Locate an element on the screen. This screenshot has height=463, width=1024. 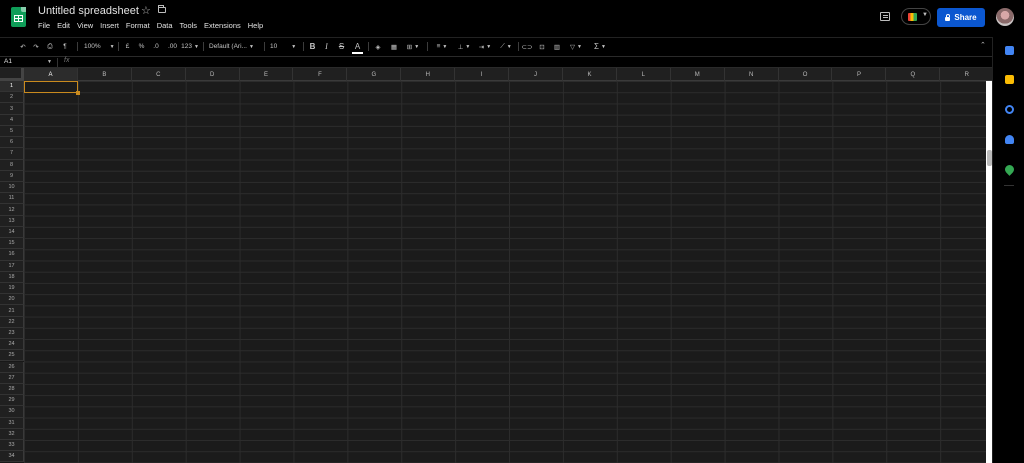
row-header-28: 28 is located at coordinates (12, 389).